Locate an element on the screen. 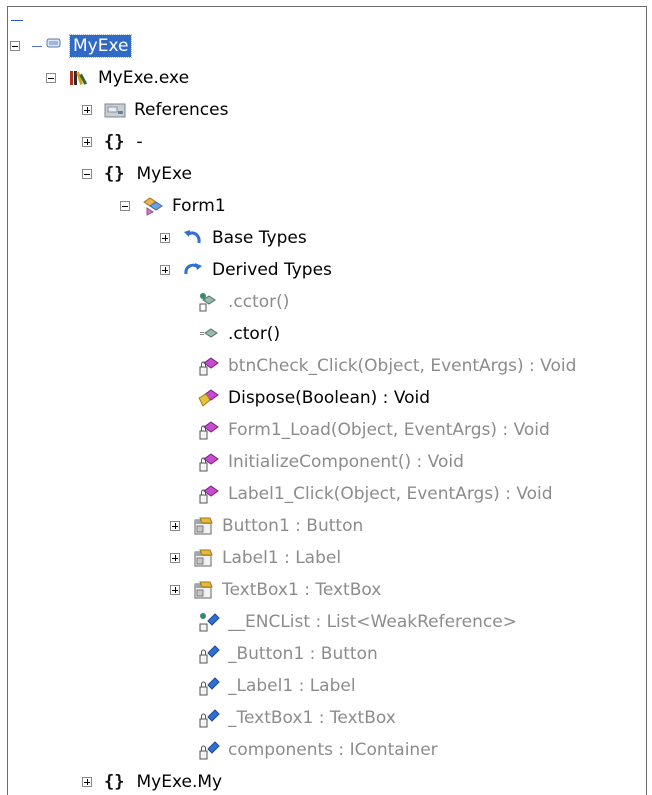  tree-node-member: .ctor() is located at coordinates (239, 334).